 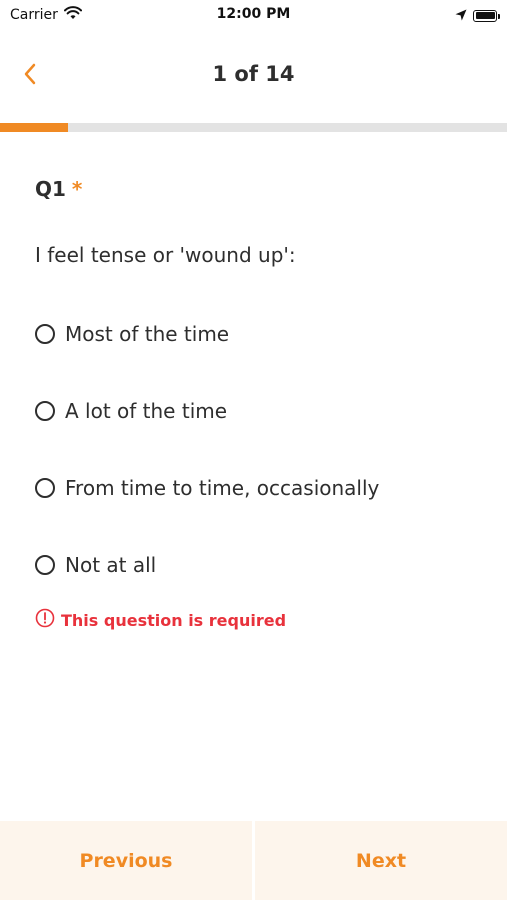 I want to click on location-arrow-icon, so click(x=461, y=15).